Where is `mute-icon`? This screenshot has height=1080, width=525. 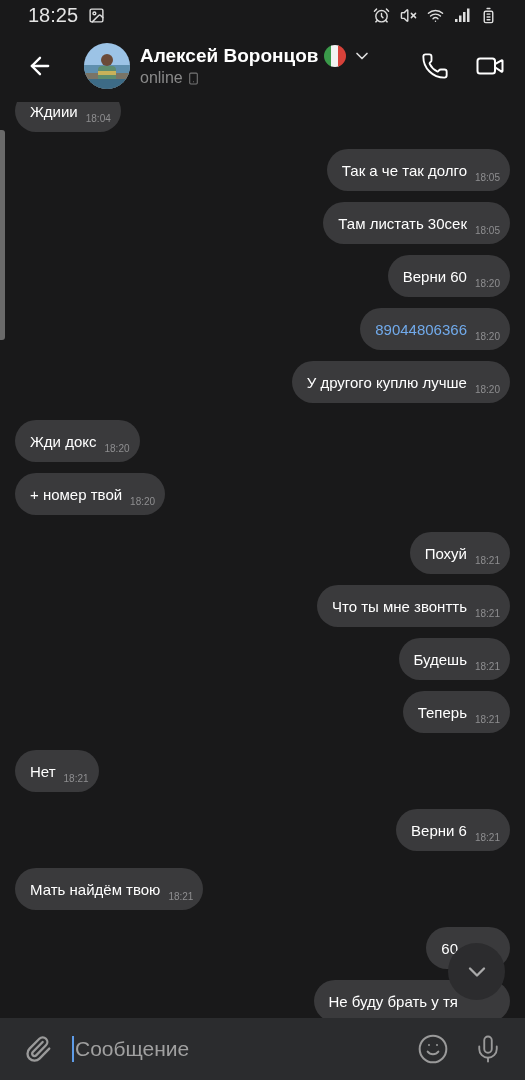
mute-icon is located at coordinates (408, 15).